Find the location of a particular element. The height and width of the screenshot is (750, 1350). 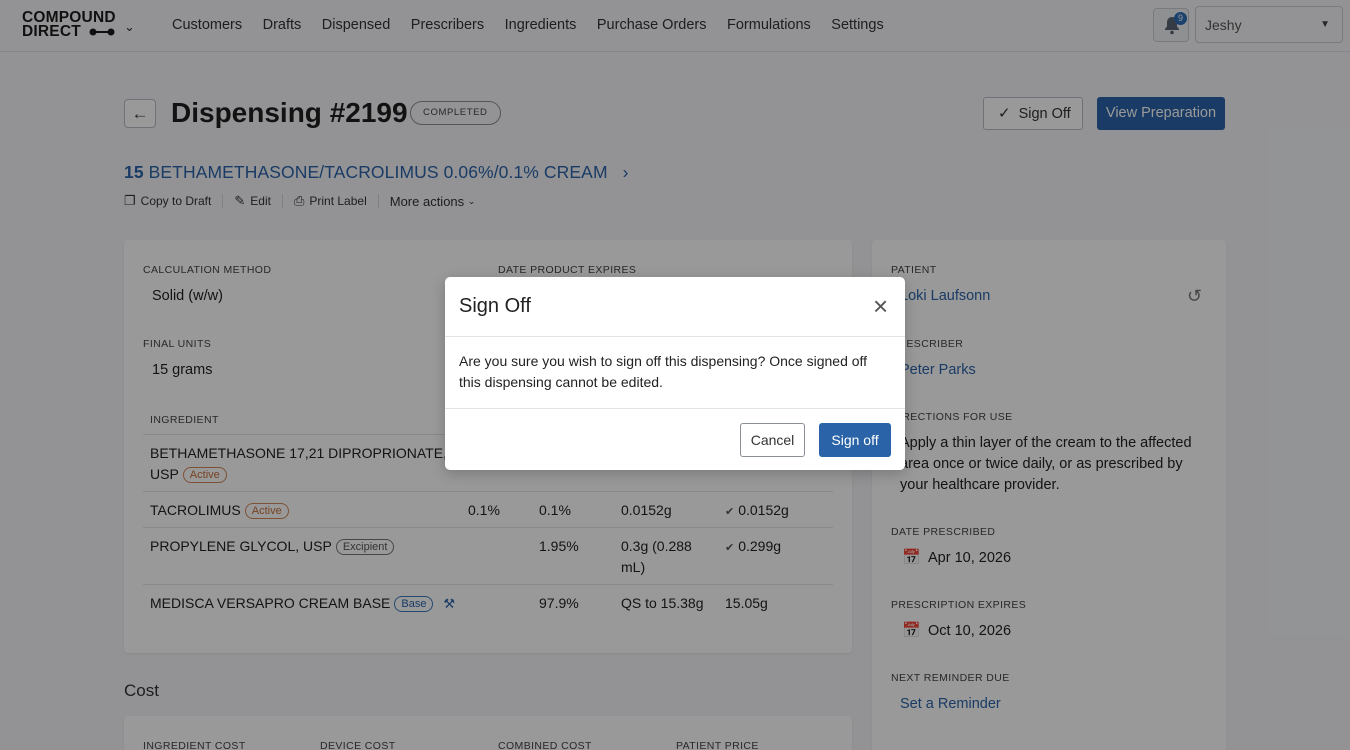

confirm-sign-off-button: Sign off is located at coordinates (855, 440).